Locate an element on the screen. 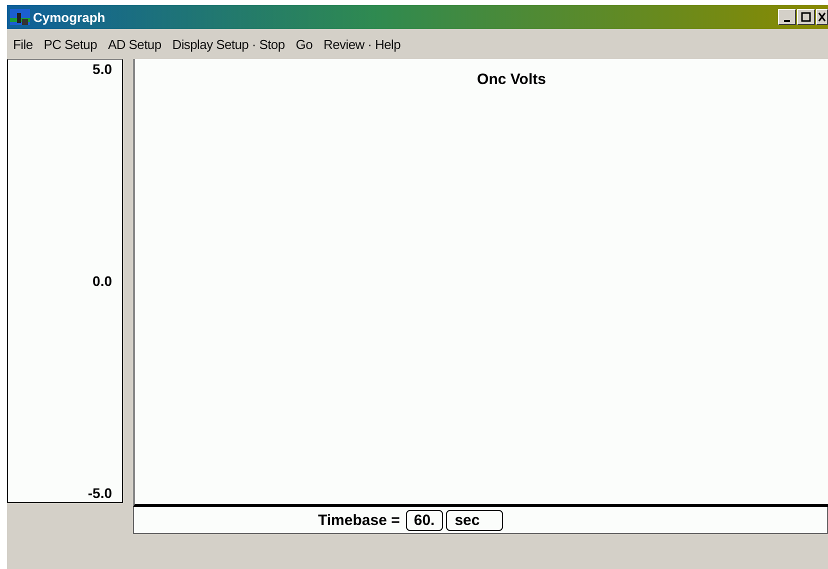  unit-field: sec is located at coordinates (474, 520).